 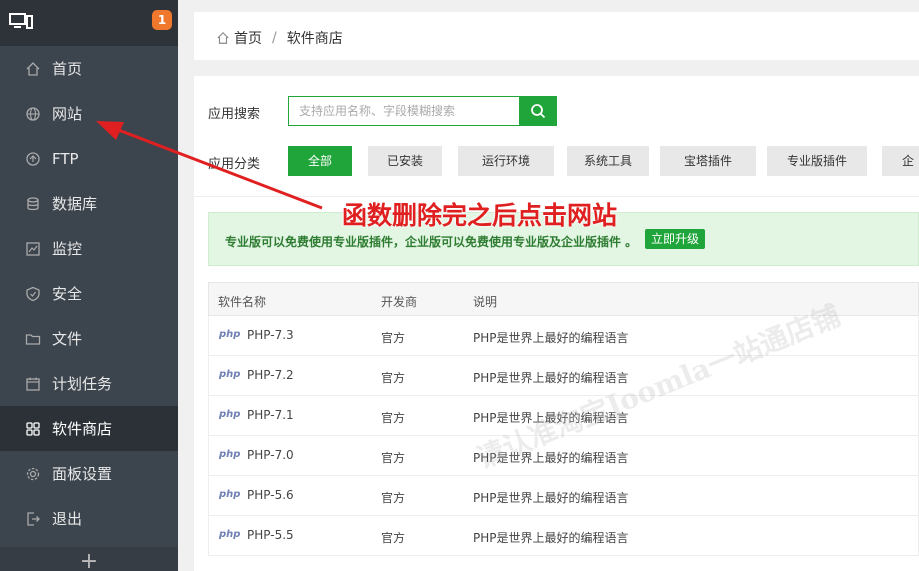 What do you see at coordinates (89, 68) in the screenshot?
I see `sidebar-item-home: 首页` at bounding box center [89, 68].